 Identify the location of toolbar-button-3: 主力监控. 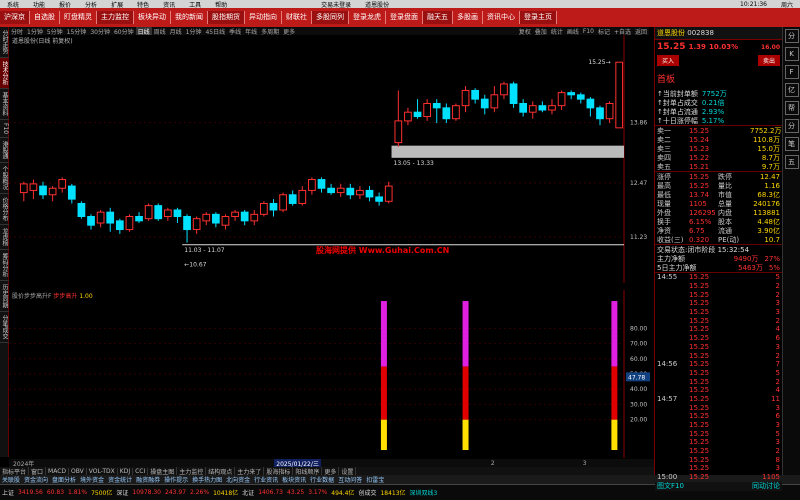
(115, 17).